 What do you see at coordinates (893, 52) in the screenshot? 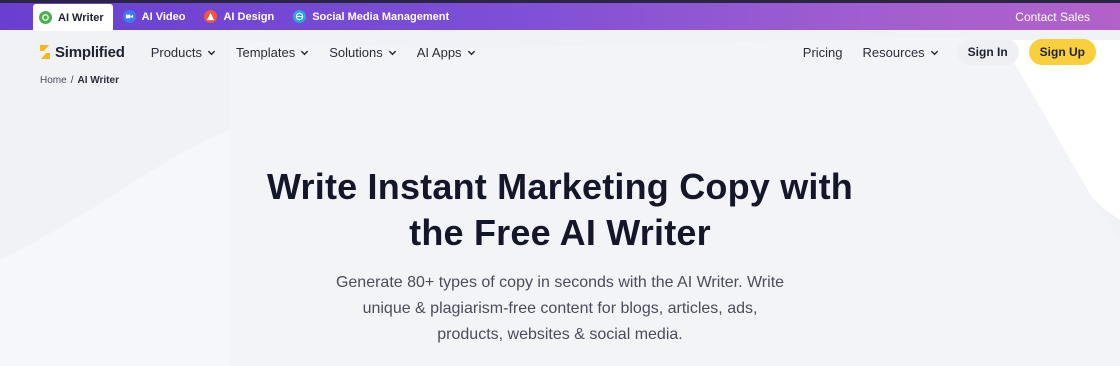
I see `menu-label: Resources` at bounding box center [893, 52].